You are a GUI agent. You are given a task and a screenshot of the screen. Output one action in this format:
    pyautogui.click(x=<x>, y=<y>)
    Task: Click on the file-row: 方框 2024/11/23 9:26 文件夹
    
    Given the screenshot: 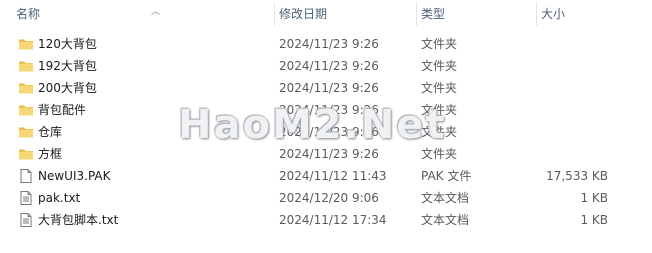 What is the action you would take?
    pyautogui.click(x=326, y=154)
    